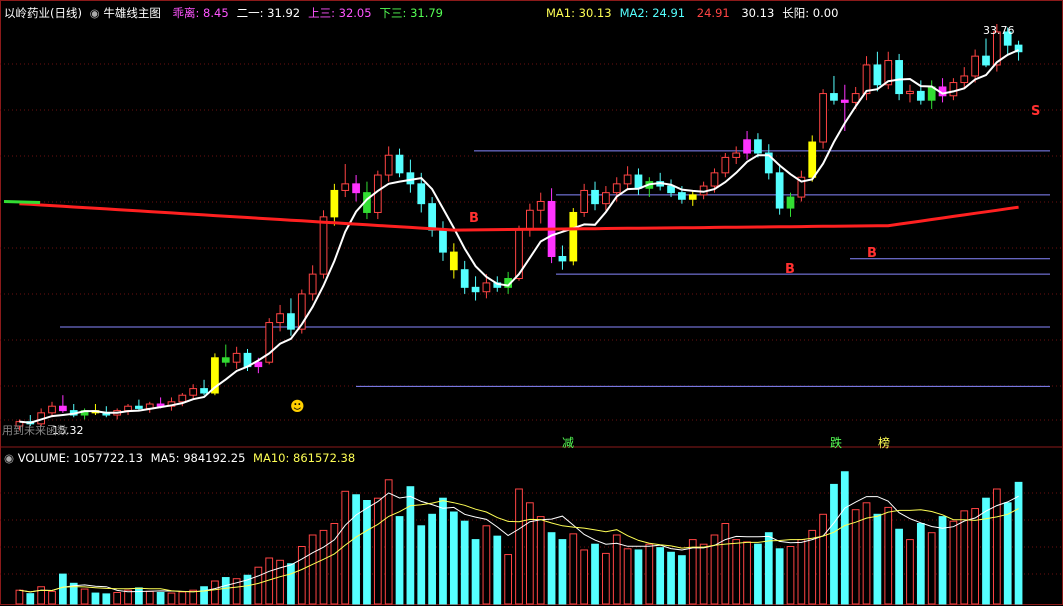 This screenshot has height=606, width=1063. Describe the element at coordinates (80, 458) in the screenshot. I see `volume-value: VOLUME: 1057722.13` at that location.